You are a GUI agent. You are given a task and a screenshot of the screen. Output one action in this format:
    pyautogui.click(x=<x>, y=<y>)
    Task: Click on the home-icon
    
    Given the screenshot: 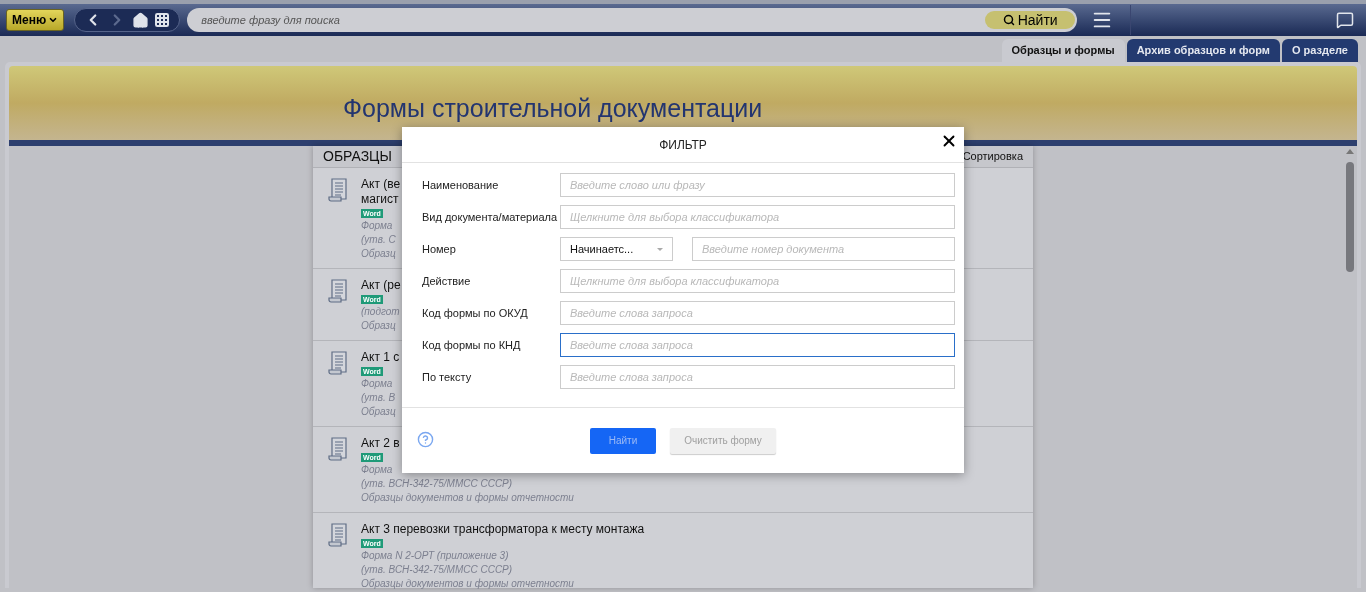 What is the action you would take?
    pyautogui.click(x=140, y=20)
    